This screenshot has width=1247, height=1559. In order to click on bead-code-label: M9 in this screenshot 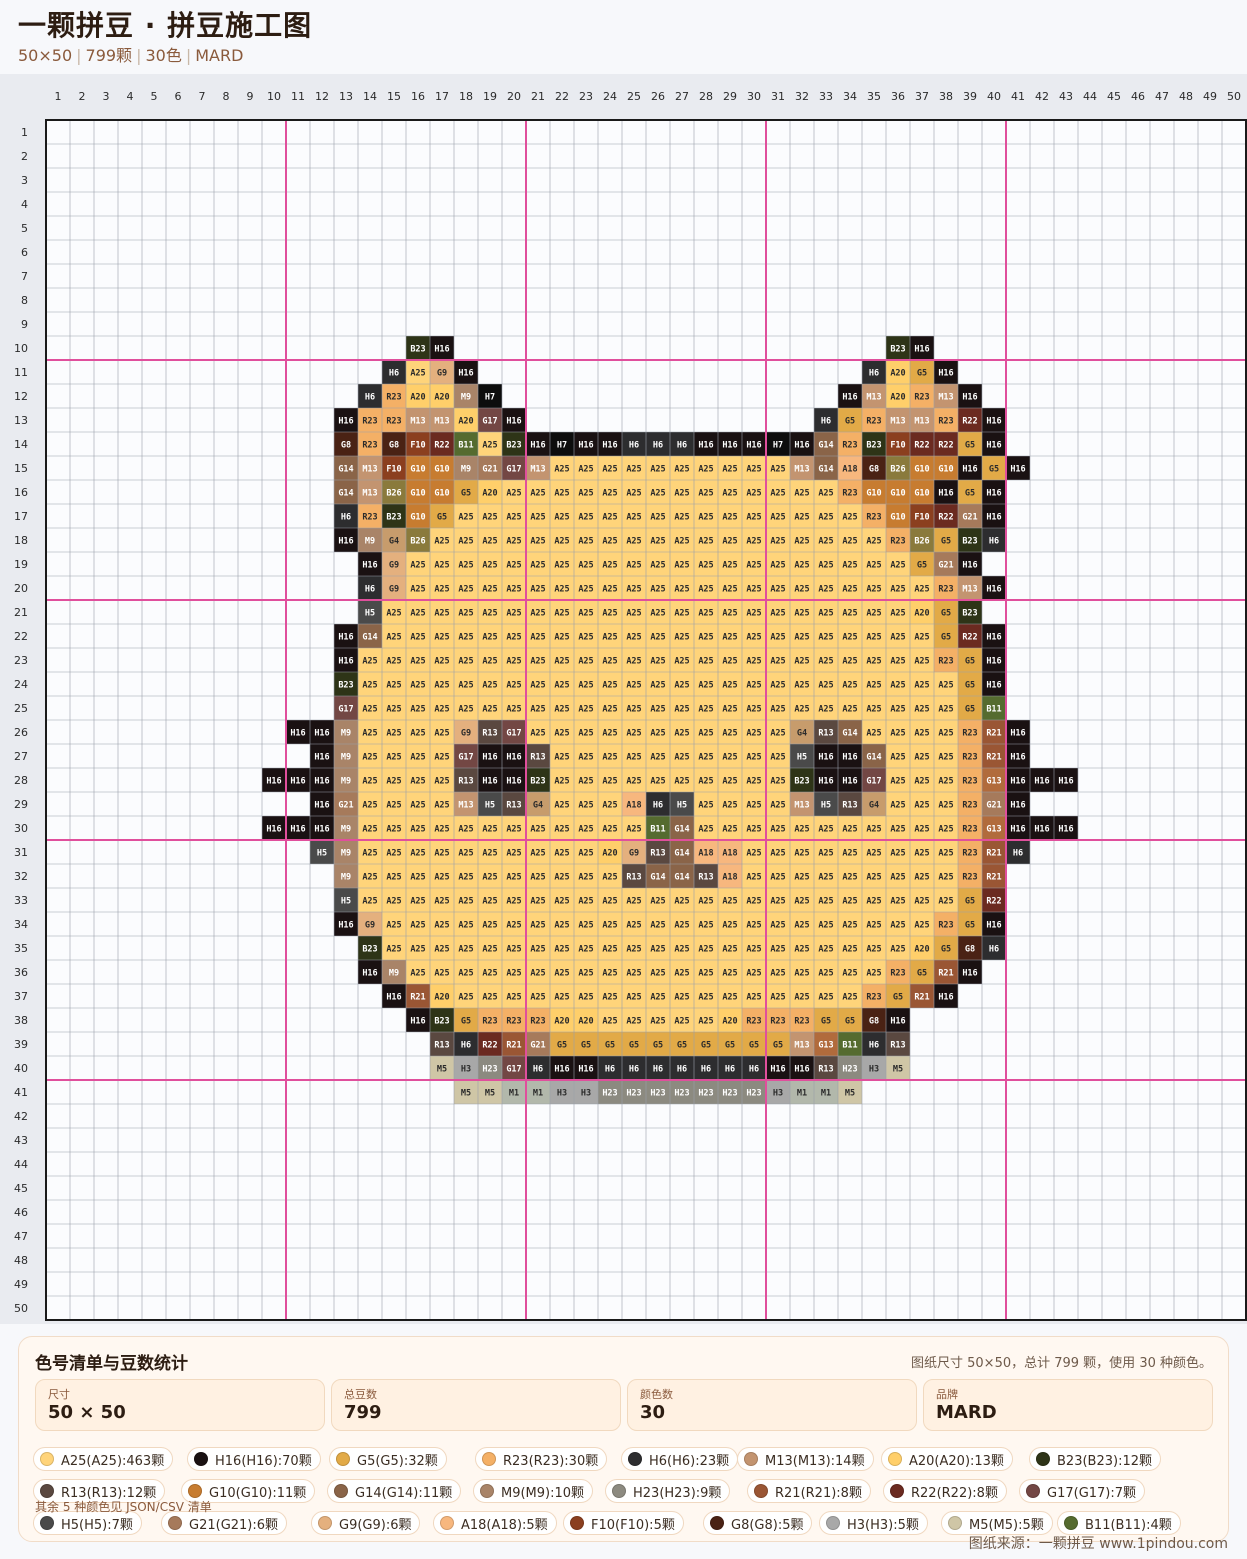, I will do `click(346, 782)`.